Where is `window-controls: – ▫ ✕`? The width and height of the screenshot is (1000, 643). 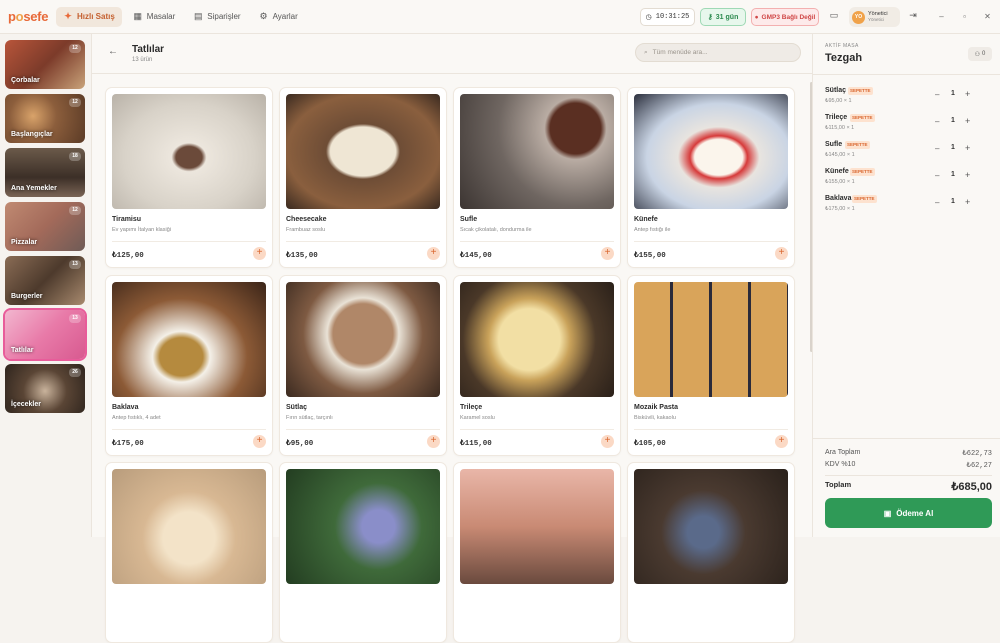
window-controls: – ▫ ✕ is located at coordinates (964, 17).